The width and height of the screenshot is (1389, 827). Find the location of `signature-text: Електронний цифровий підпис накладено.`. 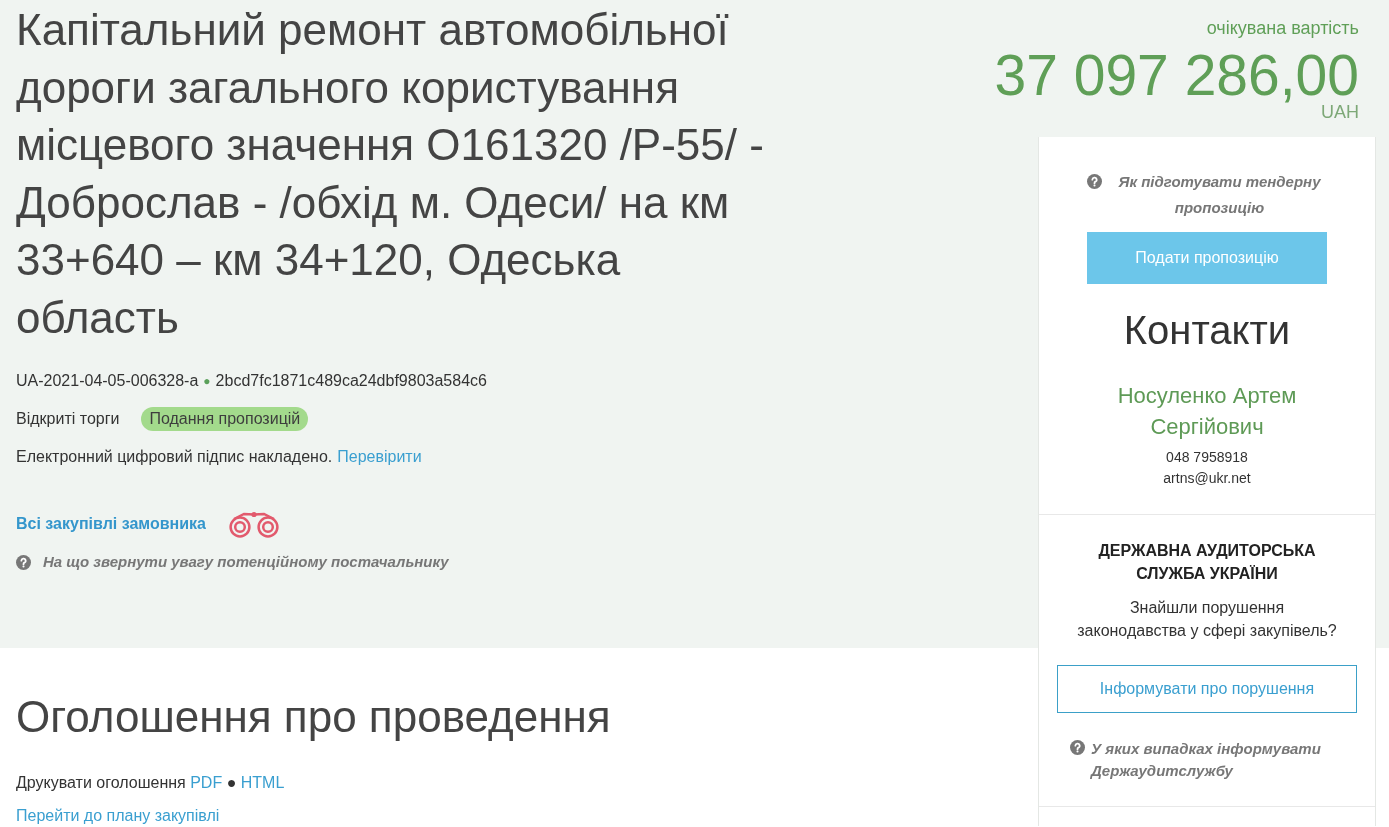

signature-text: Електронний цифровий підпис накладено. is located at coordinates (174, 457).